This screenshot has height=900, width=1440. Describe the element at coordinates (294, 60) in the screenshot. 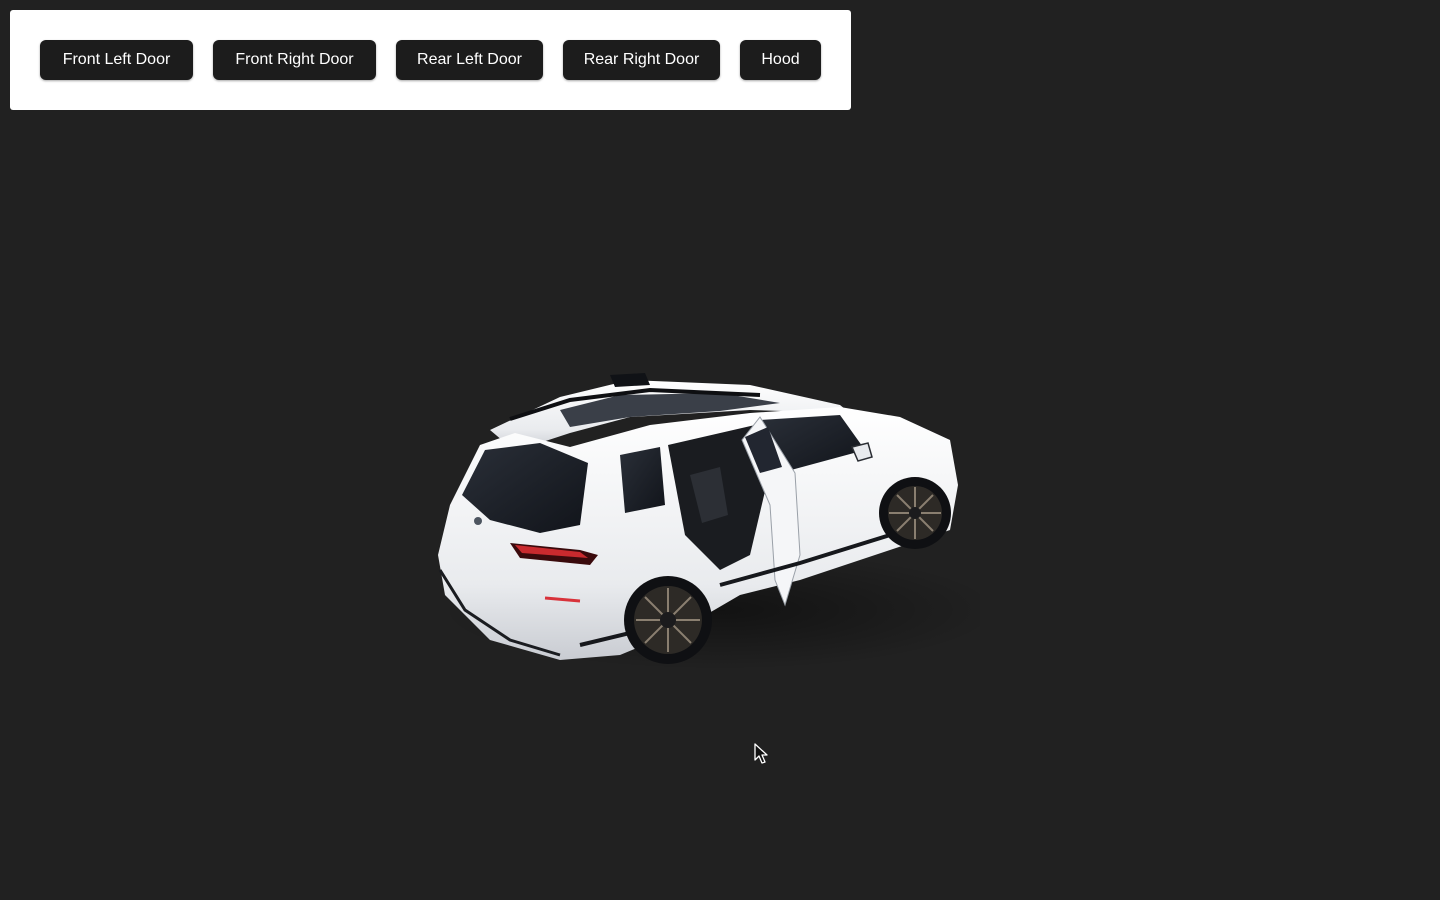

I see `front-right-door-button: Front Right Door` at that location.